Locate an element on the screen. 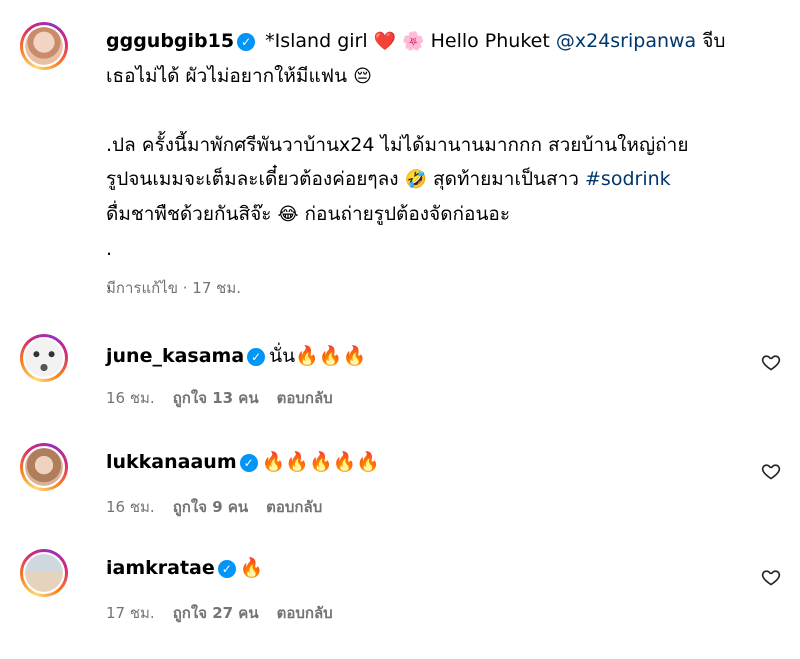 This screenshot has width=800, height=659. mention-link: @x24sripanwa is located at coordinates (626, 41).